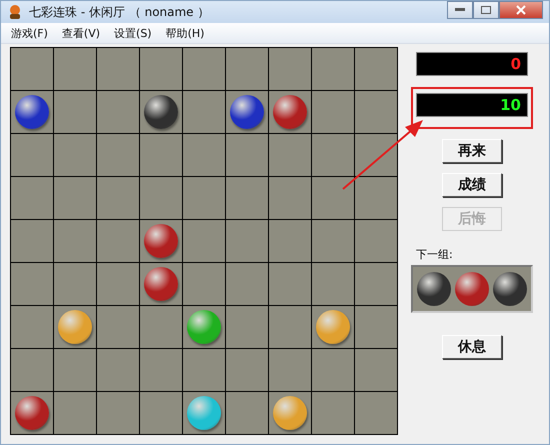 This screenshot has height=445, width=550. I want to click on score-value: 0, so click(515, 64).